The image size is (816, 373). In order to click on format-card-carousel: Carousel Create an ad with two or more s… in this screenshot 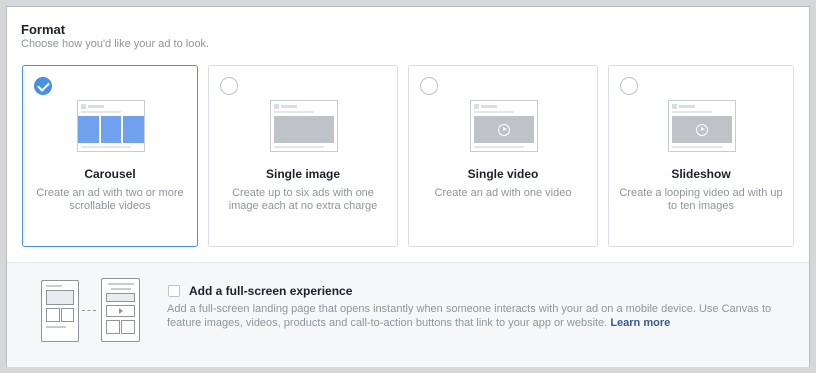, I will do `click(110, 156)`.